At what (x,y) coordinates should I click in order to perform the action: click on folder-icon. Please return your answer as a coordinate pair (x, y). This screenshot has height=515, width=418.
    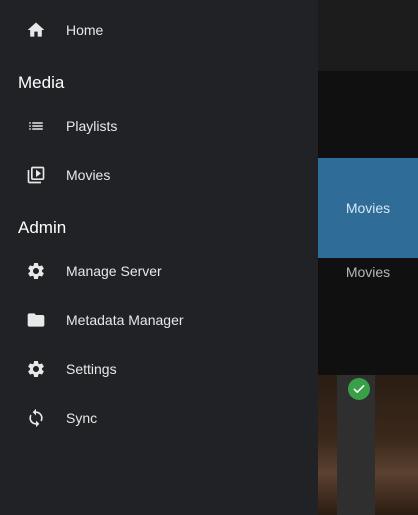
    Looking at the image, I should click on (36, 320).